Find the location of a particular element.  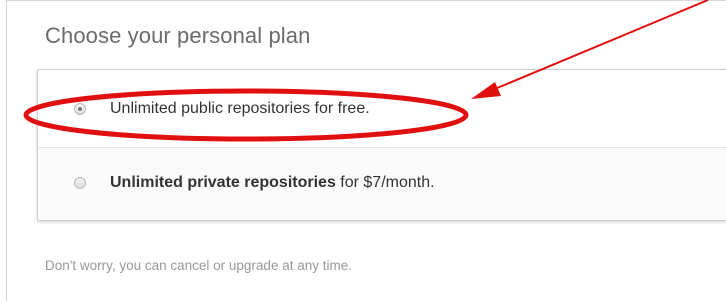

radio-selected-icon is located at coordinates (80, 109).